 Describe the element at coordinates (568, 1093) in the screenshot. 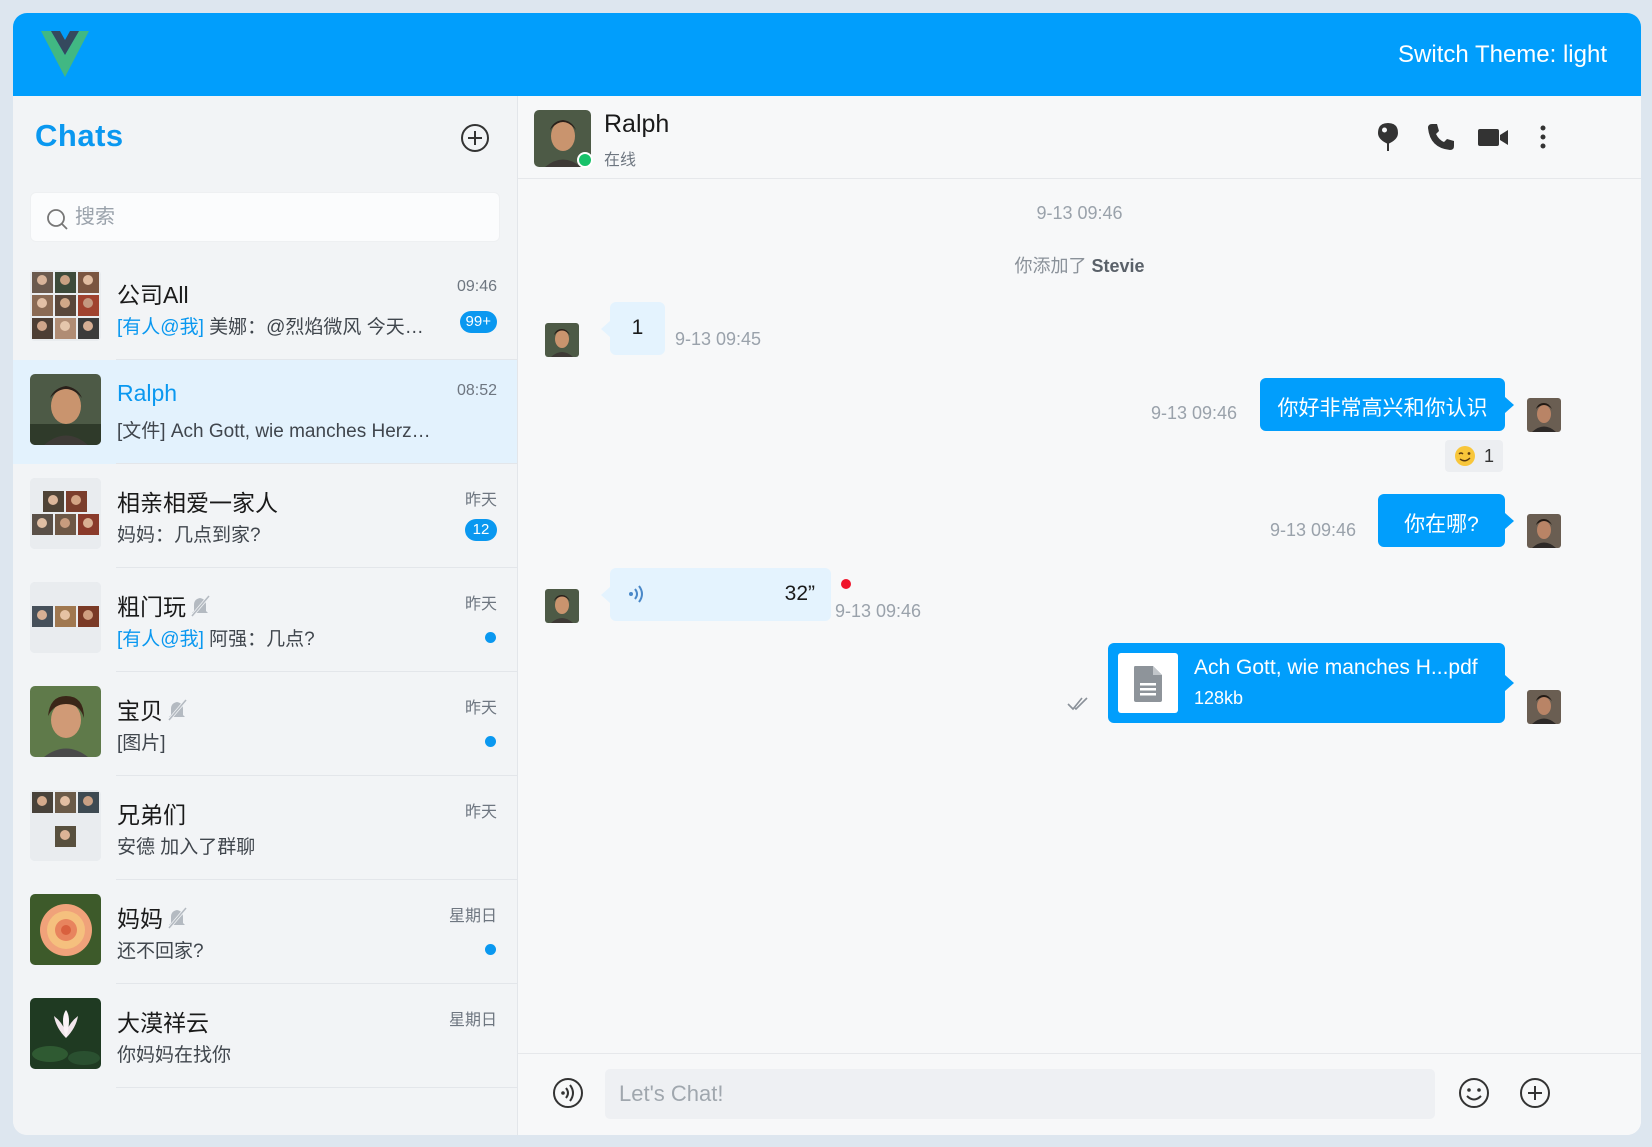

I see `voice-input-icon` at that location.